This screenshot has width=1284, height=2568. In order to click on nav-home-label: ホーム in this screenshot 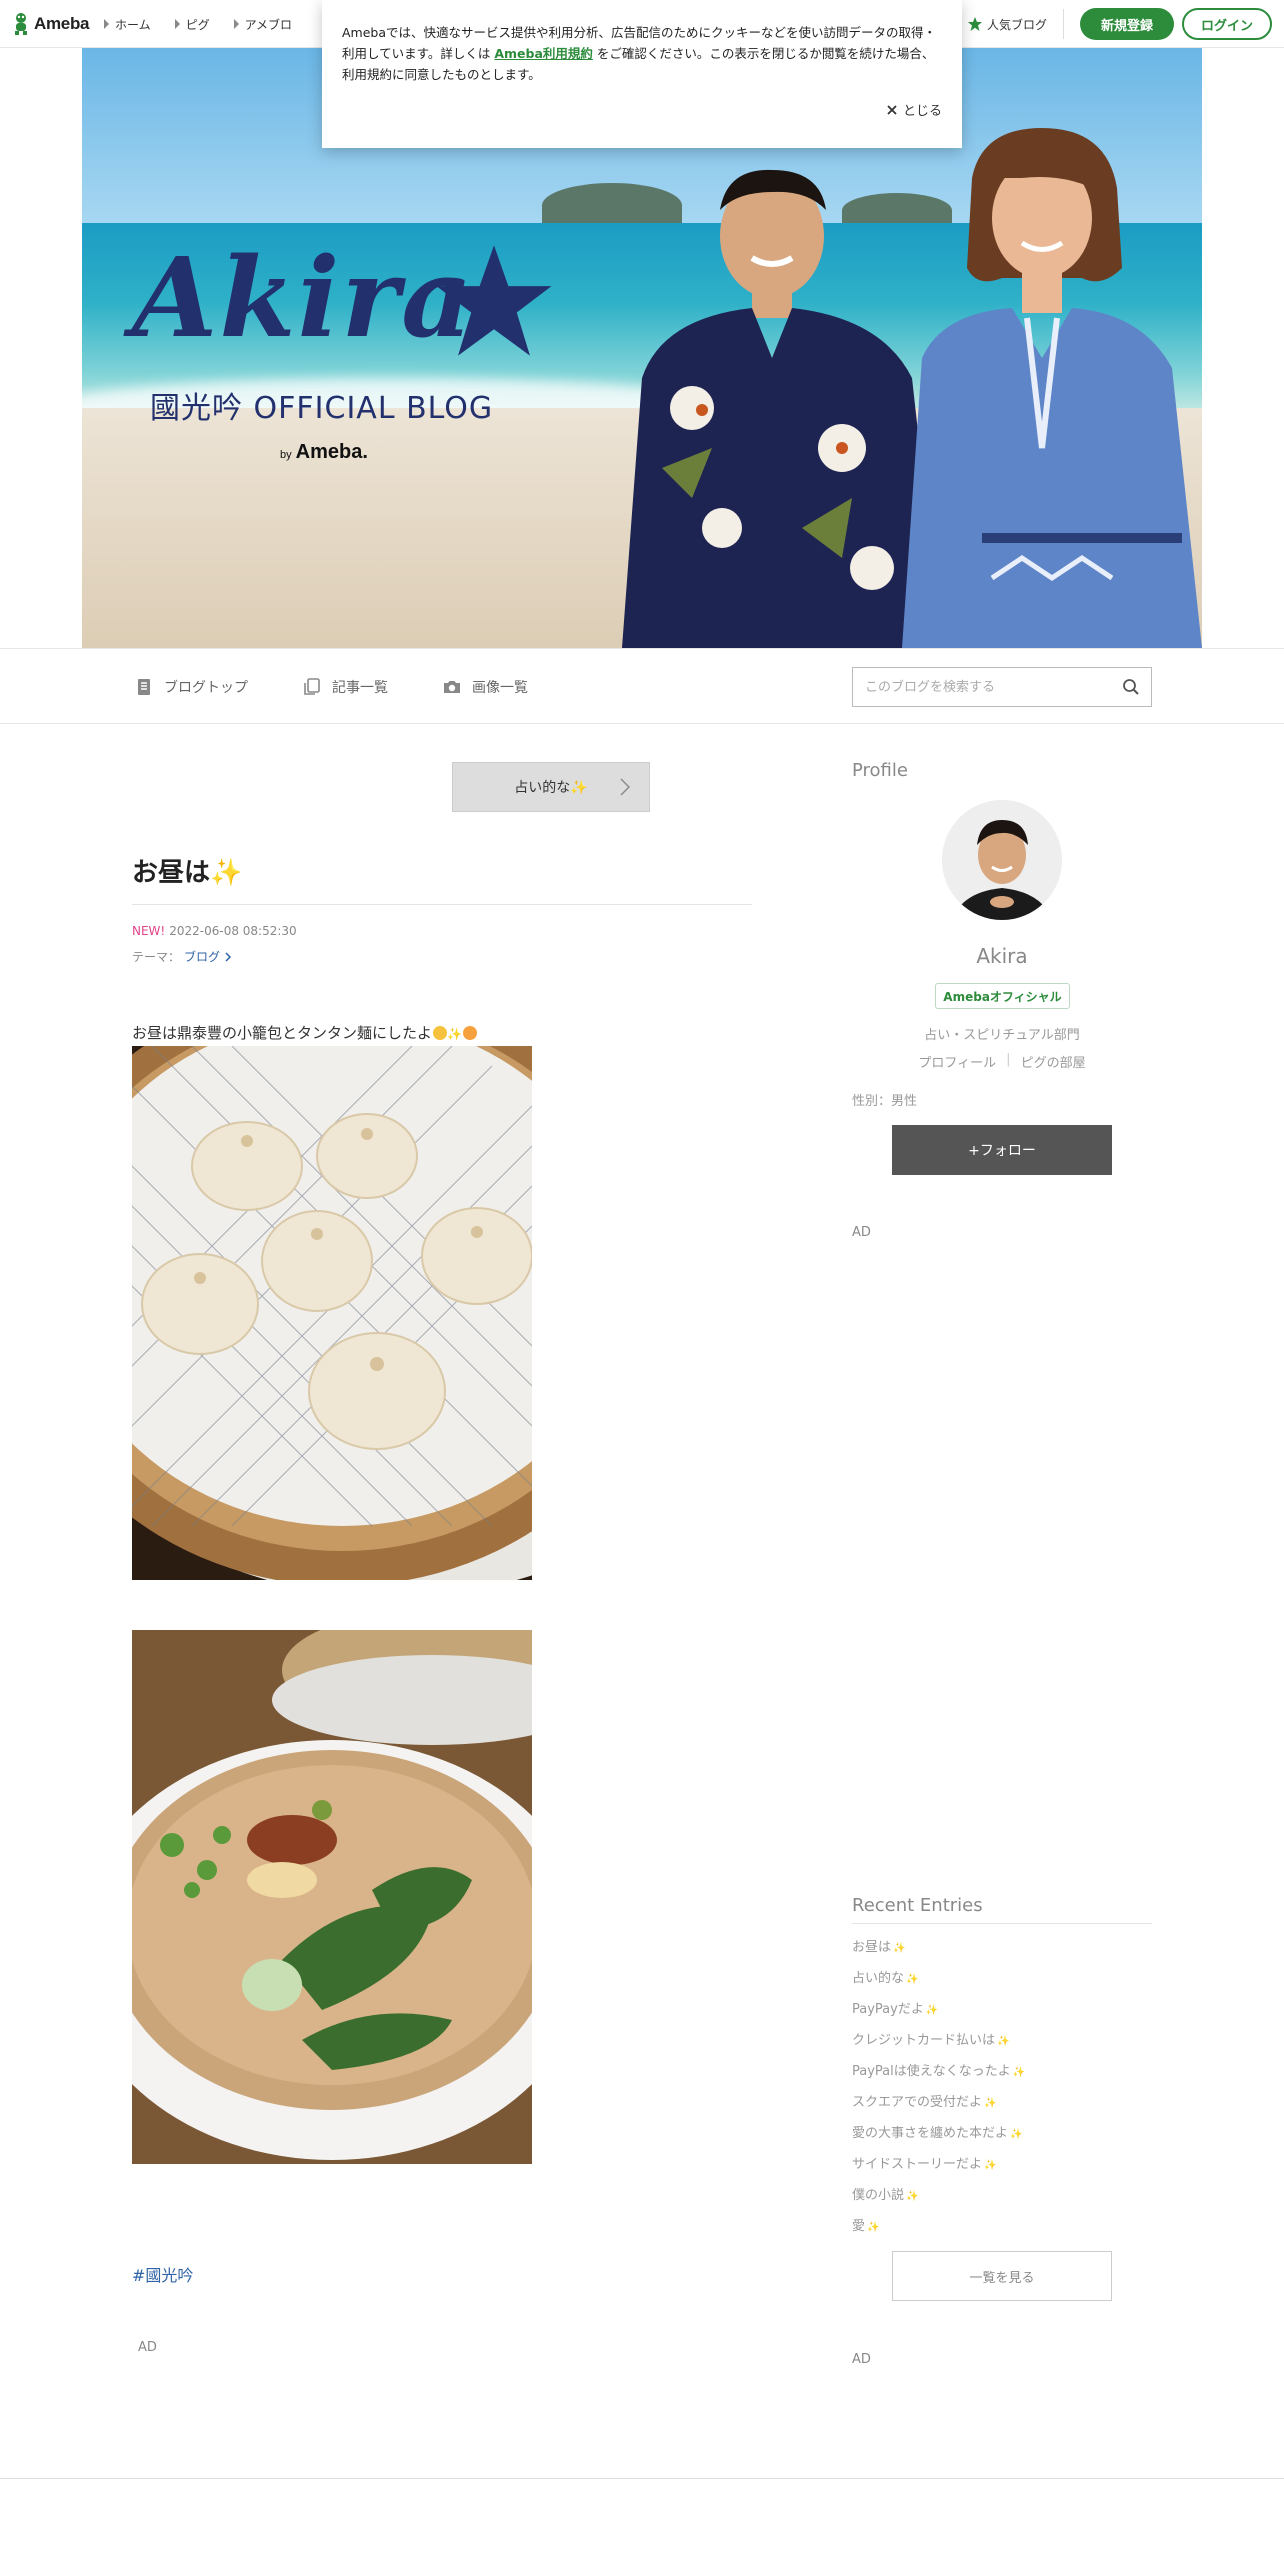, I will do `click(133, 24)`.